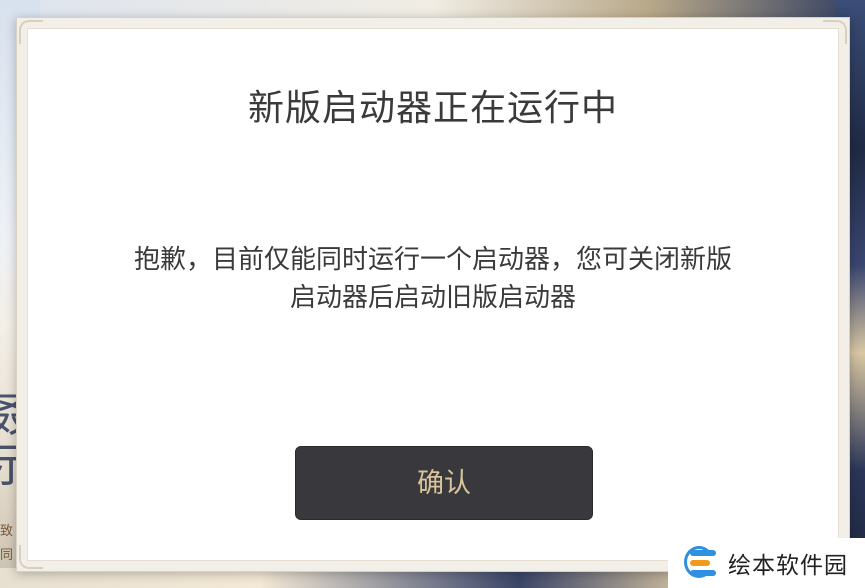 The height and width of the screenshot is (588, 865). What do you see at coordinates (432, 298) in the screenshot?
I see `dialog-message-line: 启动器后启动旧版启动器` at bounding box center [432, 298].